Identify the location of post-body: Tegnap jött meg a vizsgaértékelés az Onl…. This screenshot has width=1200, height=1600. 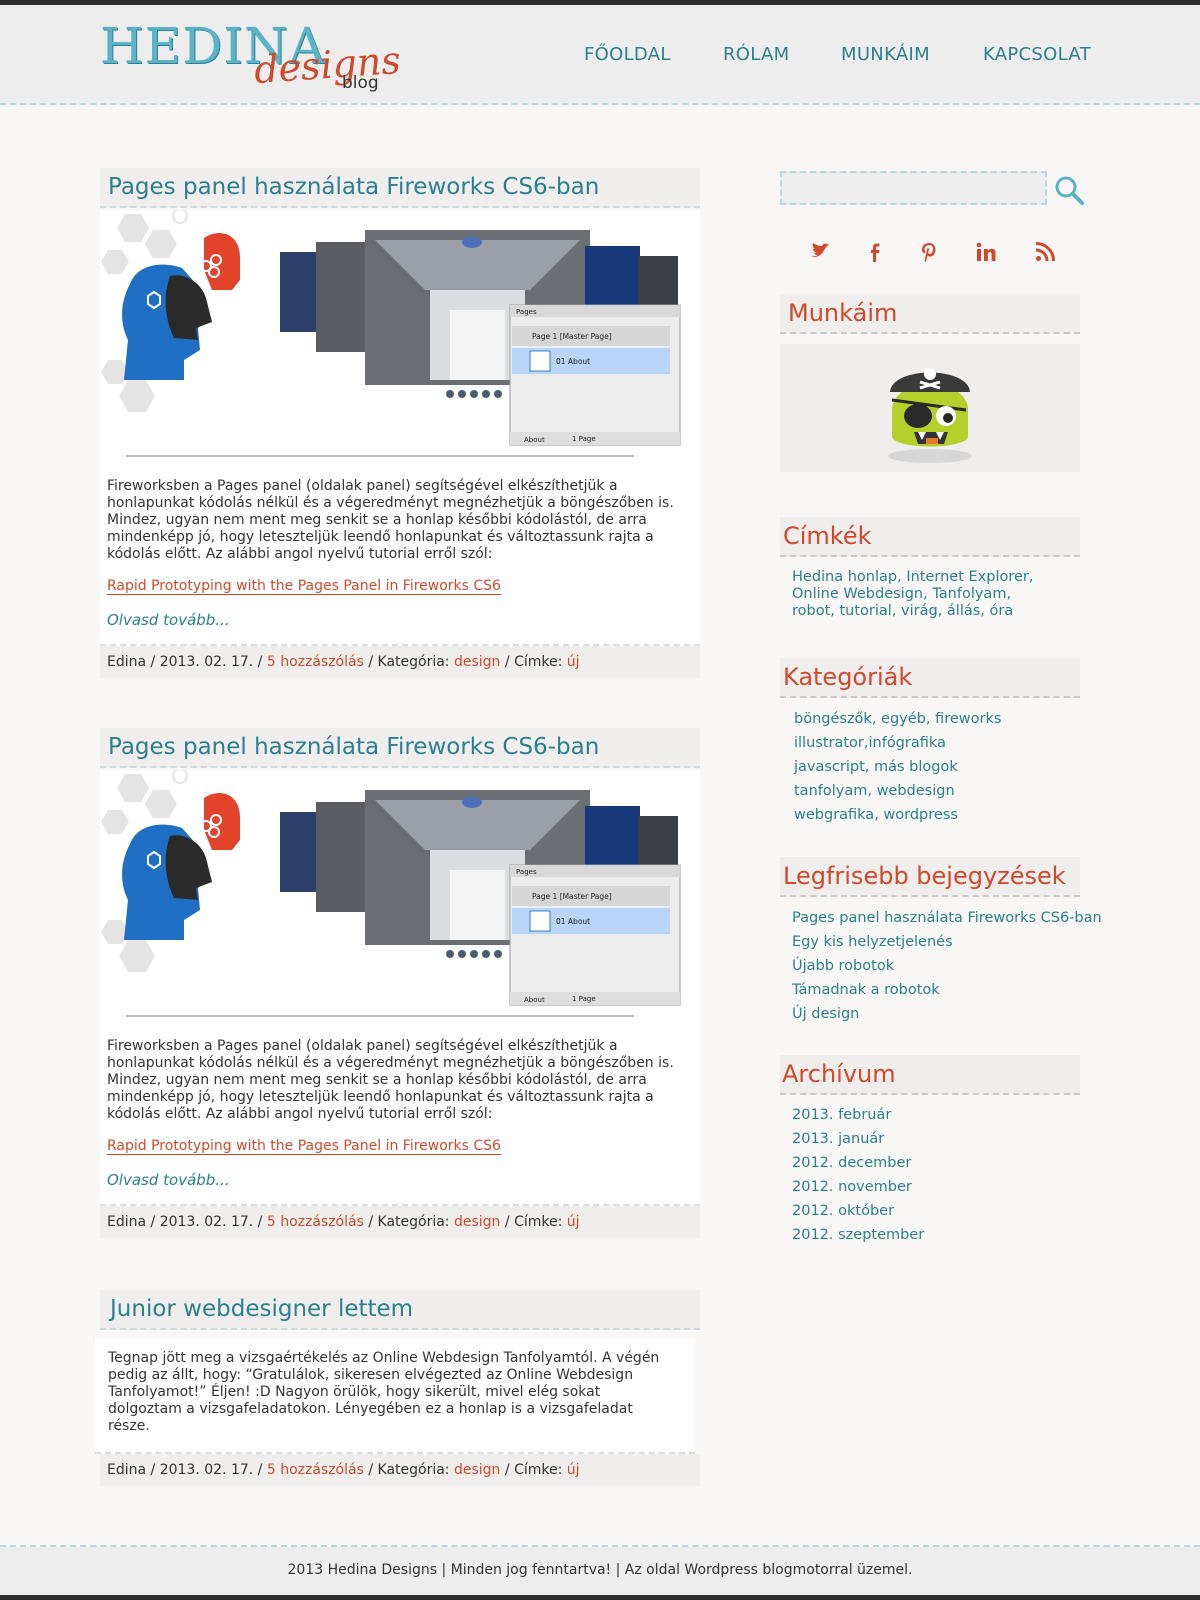
(395, 1396).